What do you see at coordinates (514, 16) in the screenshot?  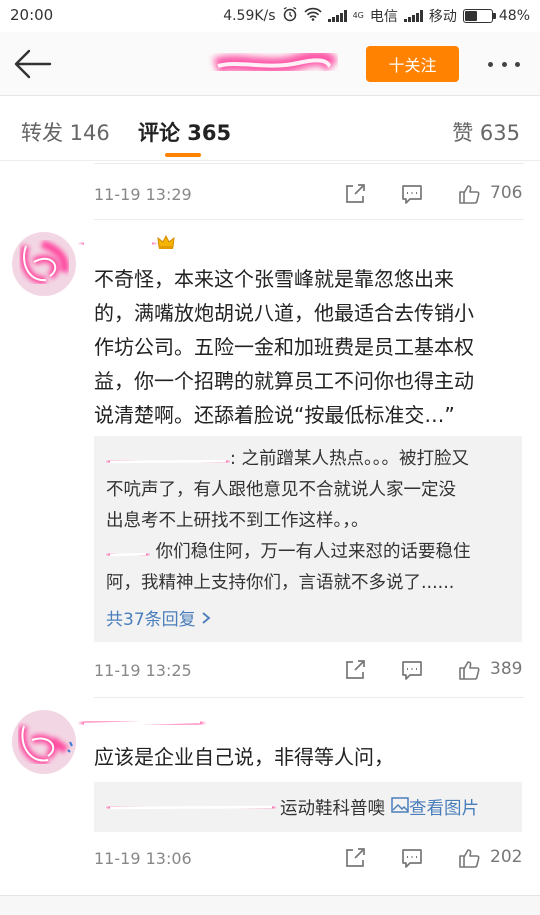 I see `battery-percent: 48%` at bounding box center [514, 16].